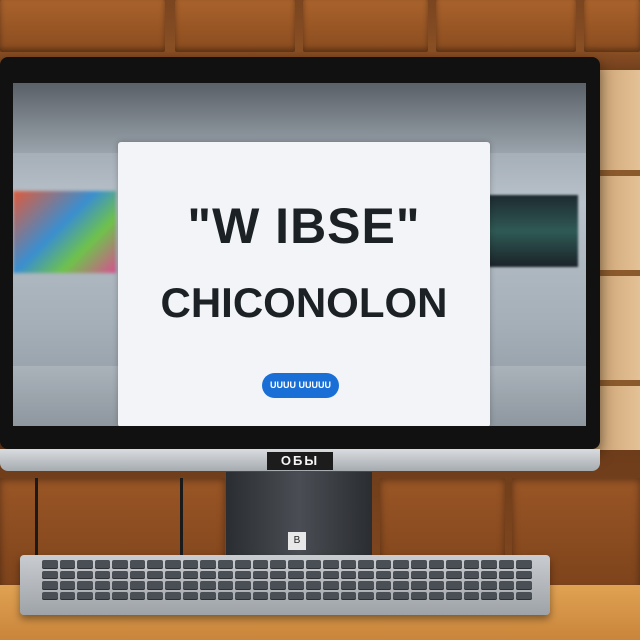 The image size is (640, 640). I want to click on dialog-action-button: UUUU UUUUU, so click(300, 385).